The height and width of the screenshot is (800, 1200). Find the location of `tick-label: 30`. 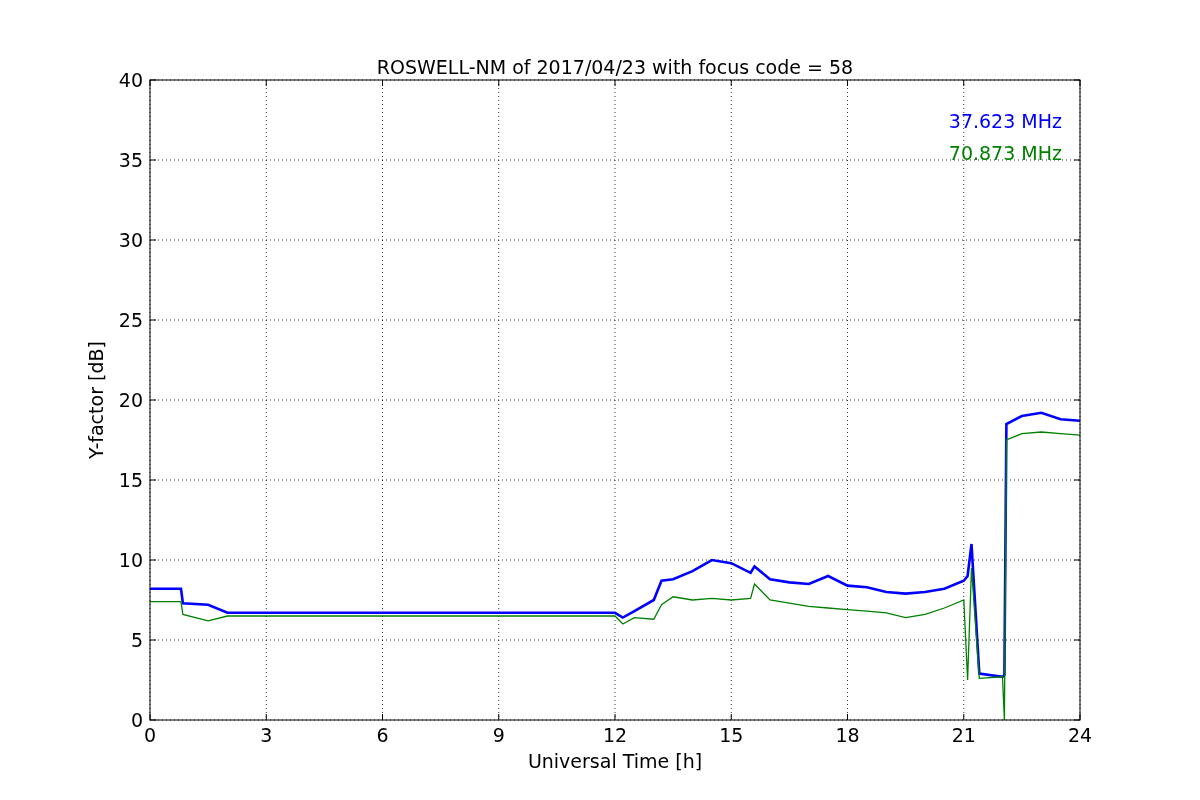

tick-label: 30 is located at coordinates (130, 240).